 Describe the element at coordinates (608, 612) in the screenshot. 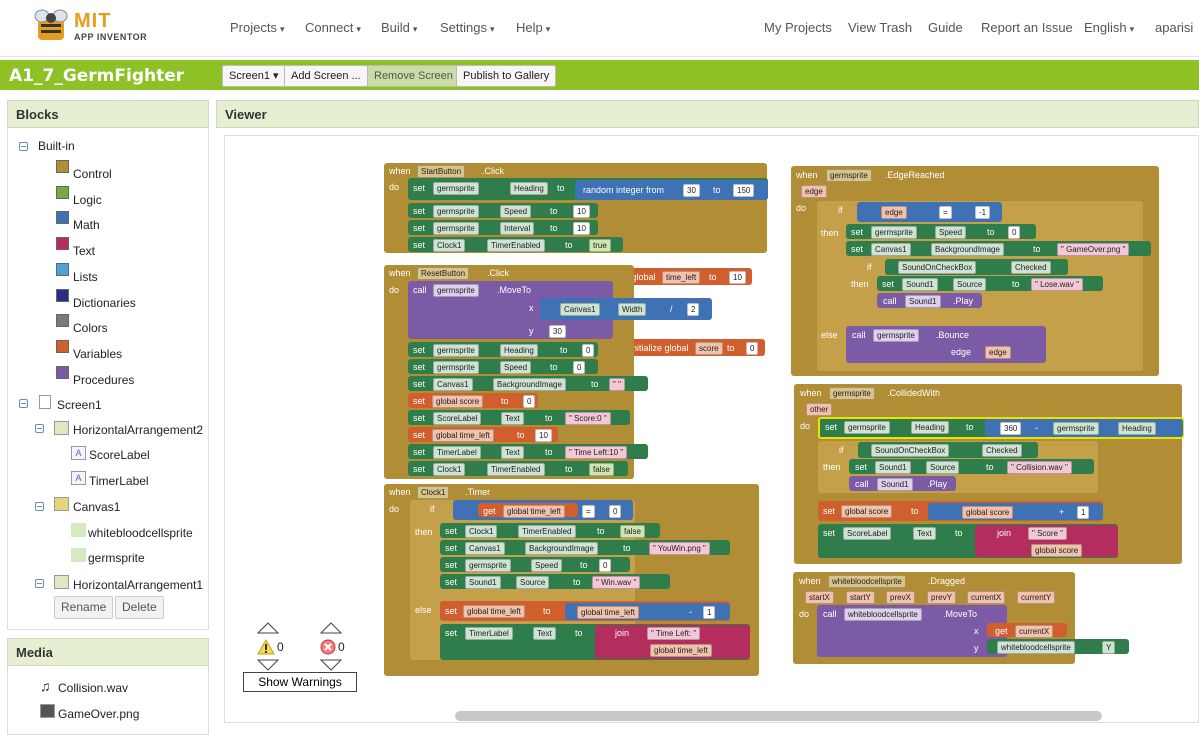

I see `get-variable-block: global time_left` at that location.